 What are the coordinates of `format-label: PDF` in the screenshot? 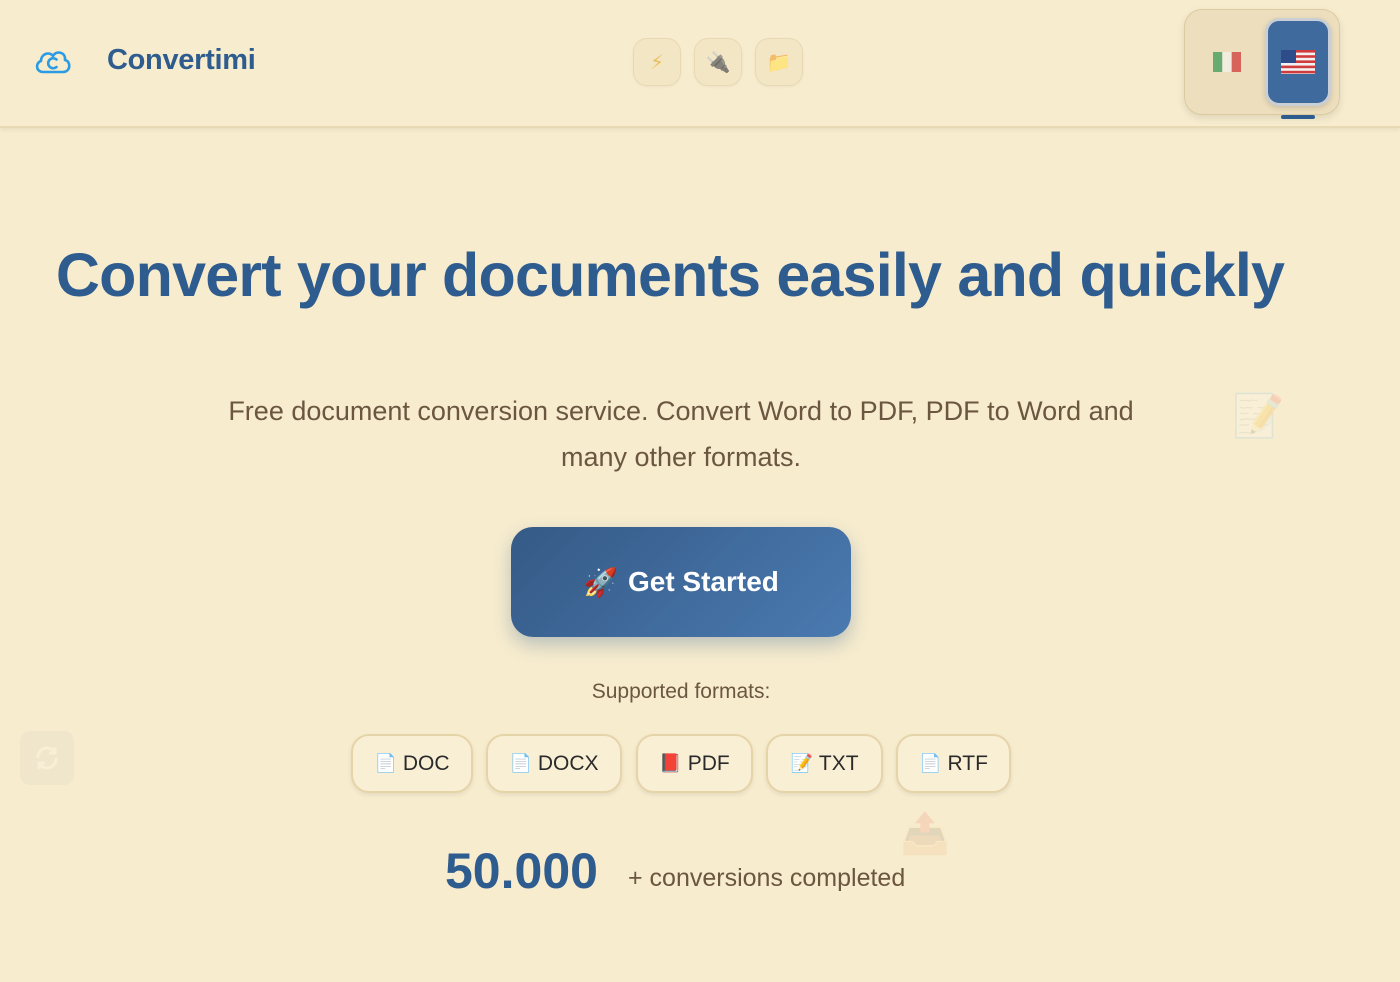 It's located at (708, 763).